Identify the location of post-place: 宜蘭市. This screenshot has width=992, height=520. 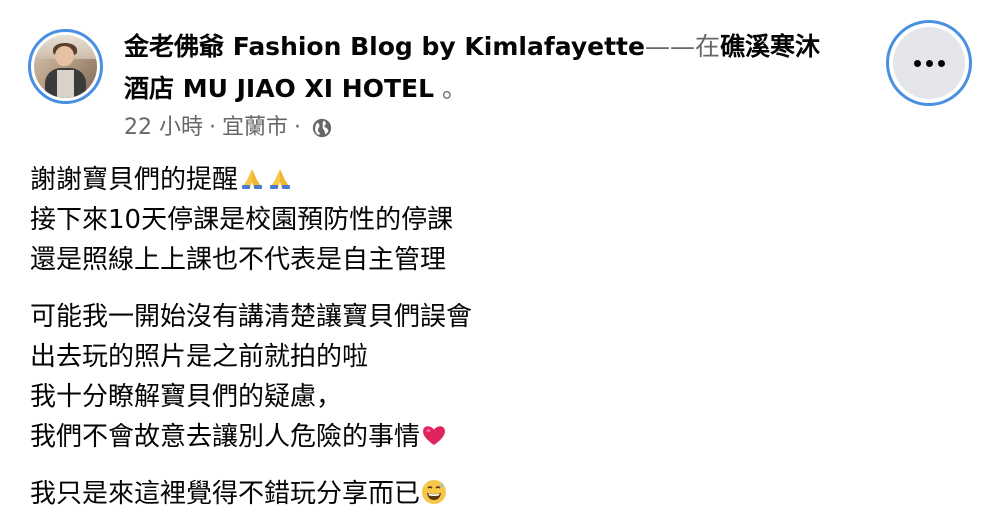
(255, 128).